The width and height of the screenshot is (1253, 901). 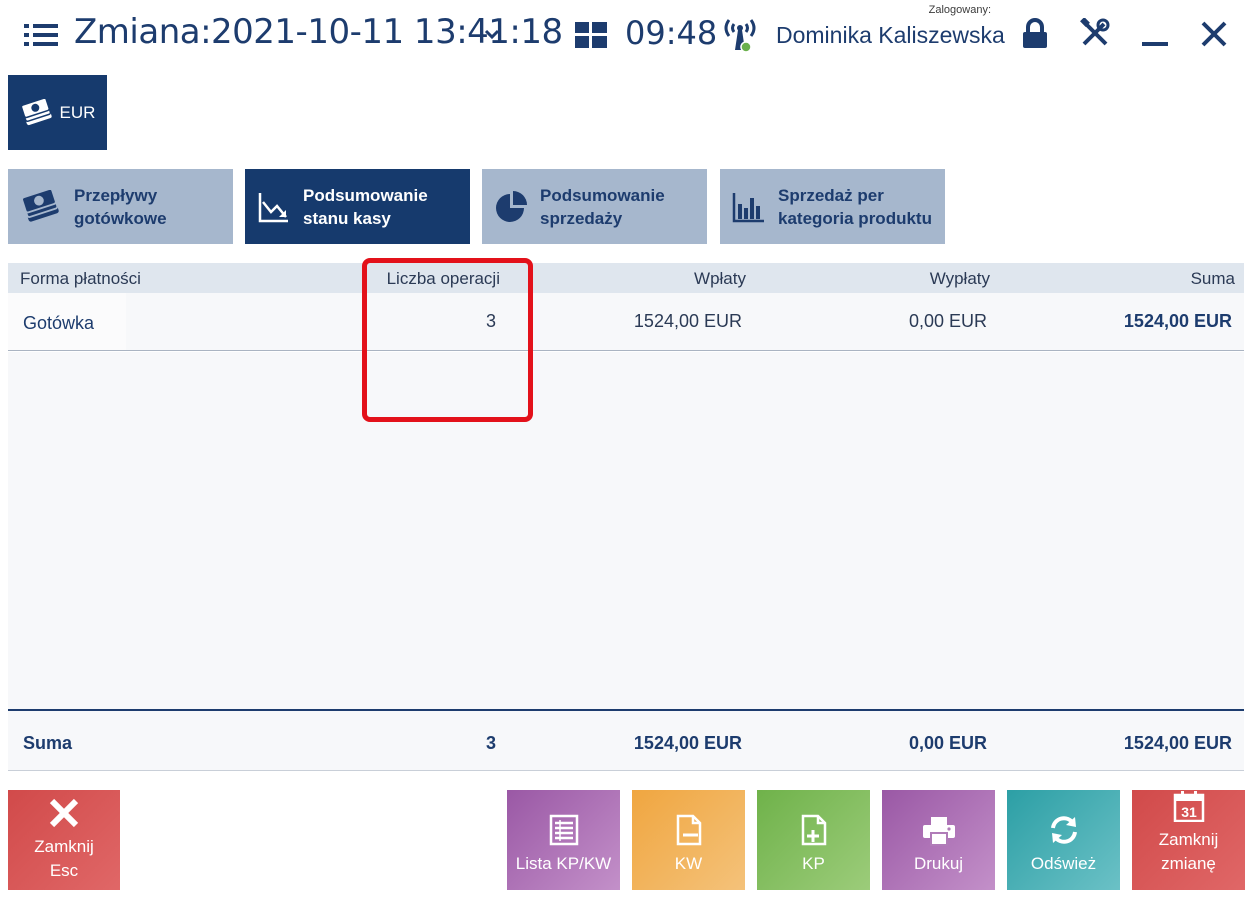 I want to click on list-kp-kw-button: Lista KP/KW, so click(x=563, y=840).